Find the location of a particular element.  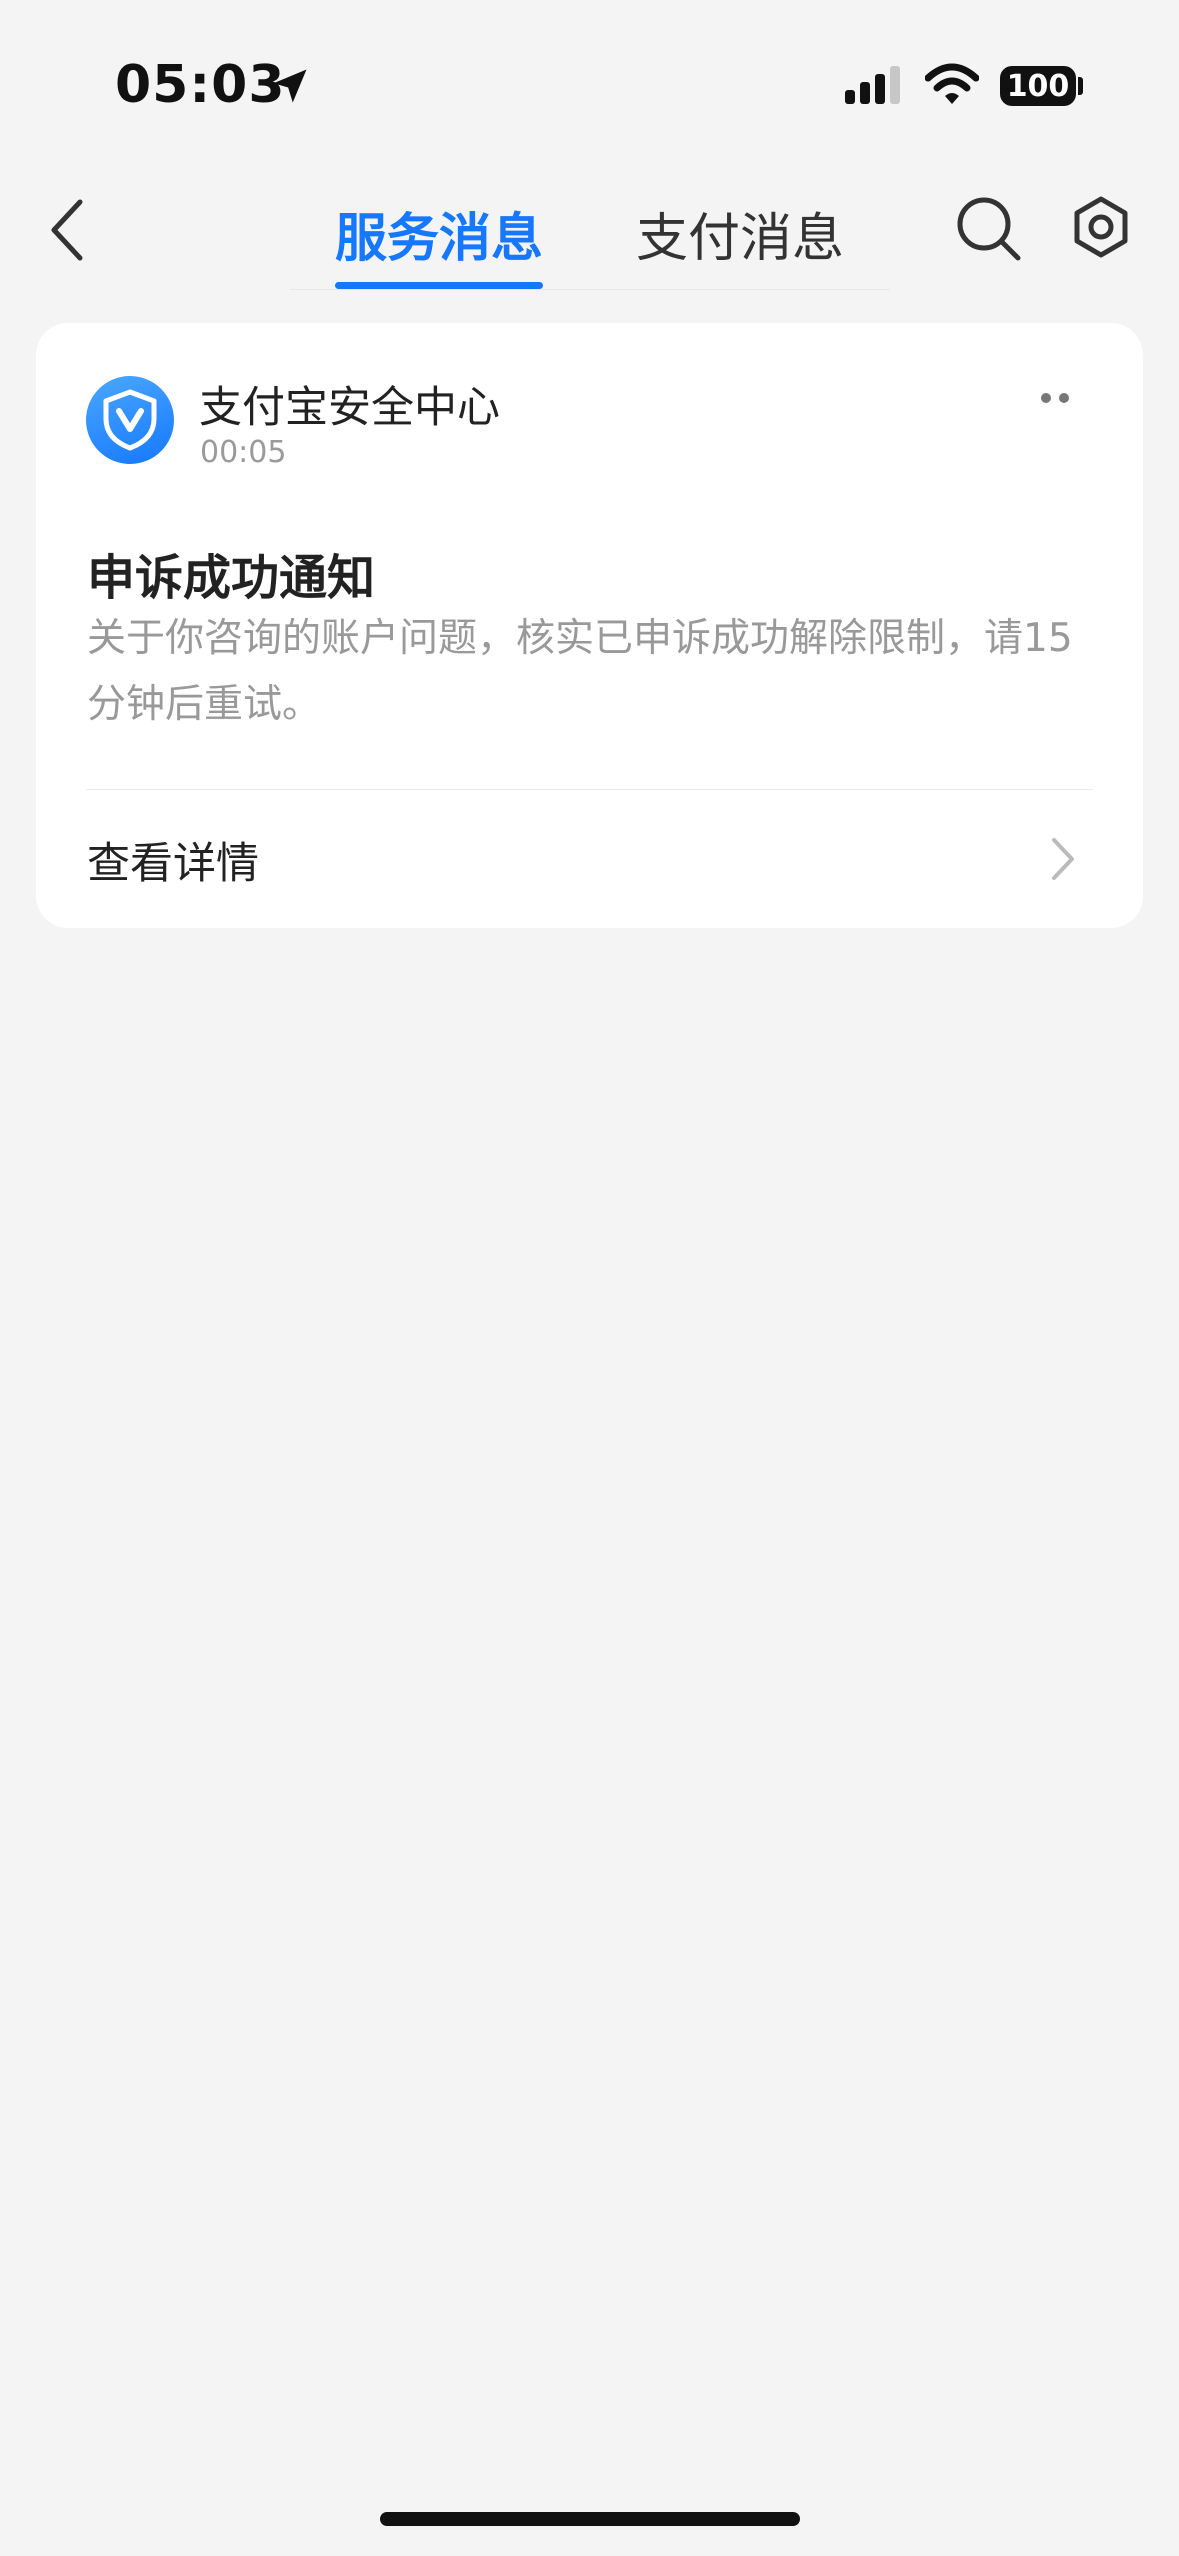

shield-icon is located at coordinates (130, 420).